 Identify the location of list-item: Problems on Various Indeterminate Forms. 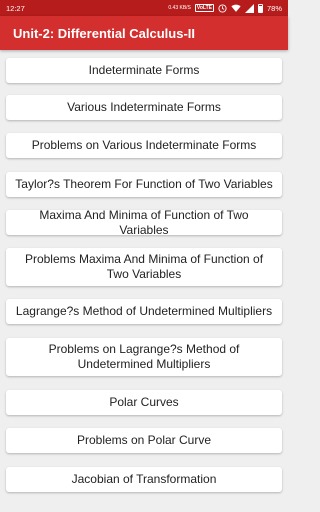
(144, 145).